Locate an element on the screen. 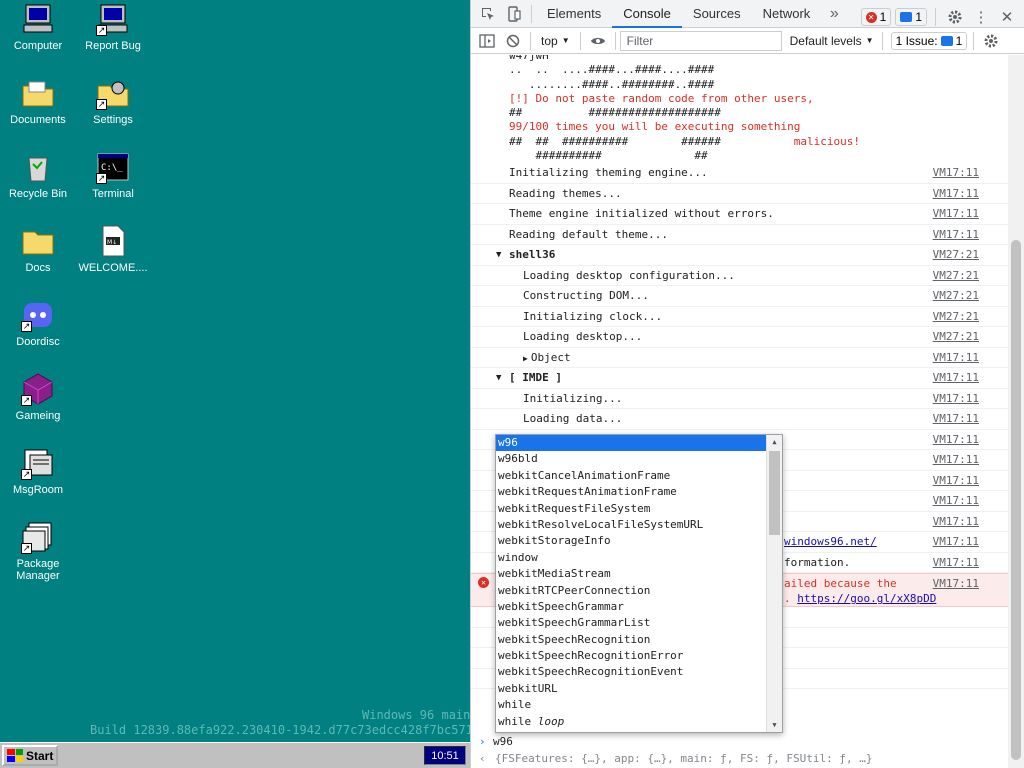  autocomplete-item: w96 is located at coordinates (631, 443).